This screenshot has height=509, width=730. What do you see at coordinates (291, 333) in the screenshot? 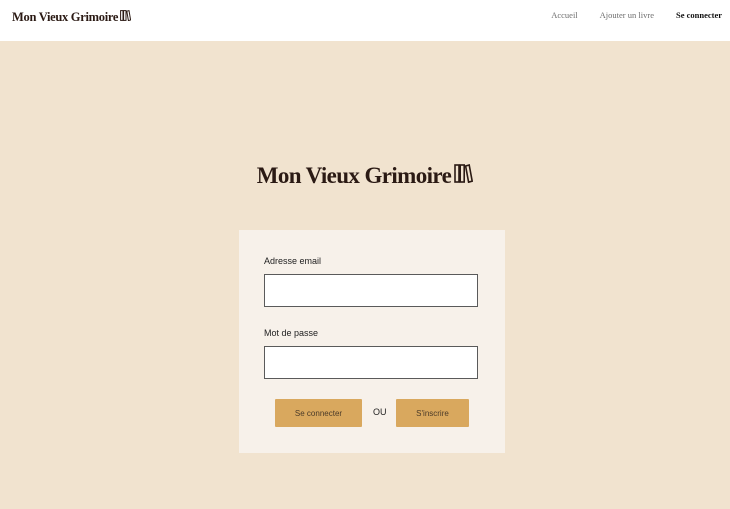
I see `password-label: Mot de passe` at bounding box center [291, 333].